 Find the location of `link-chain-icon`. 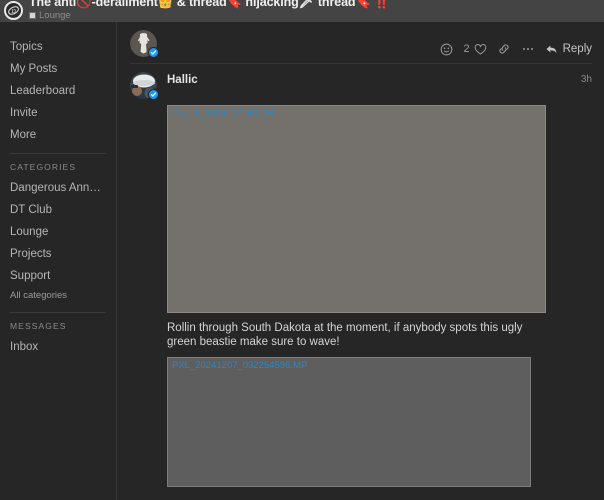

link-chain-icon is located at coordinates (504, 49).